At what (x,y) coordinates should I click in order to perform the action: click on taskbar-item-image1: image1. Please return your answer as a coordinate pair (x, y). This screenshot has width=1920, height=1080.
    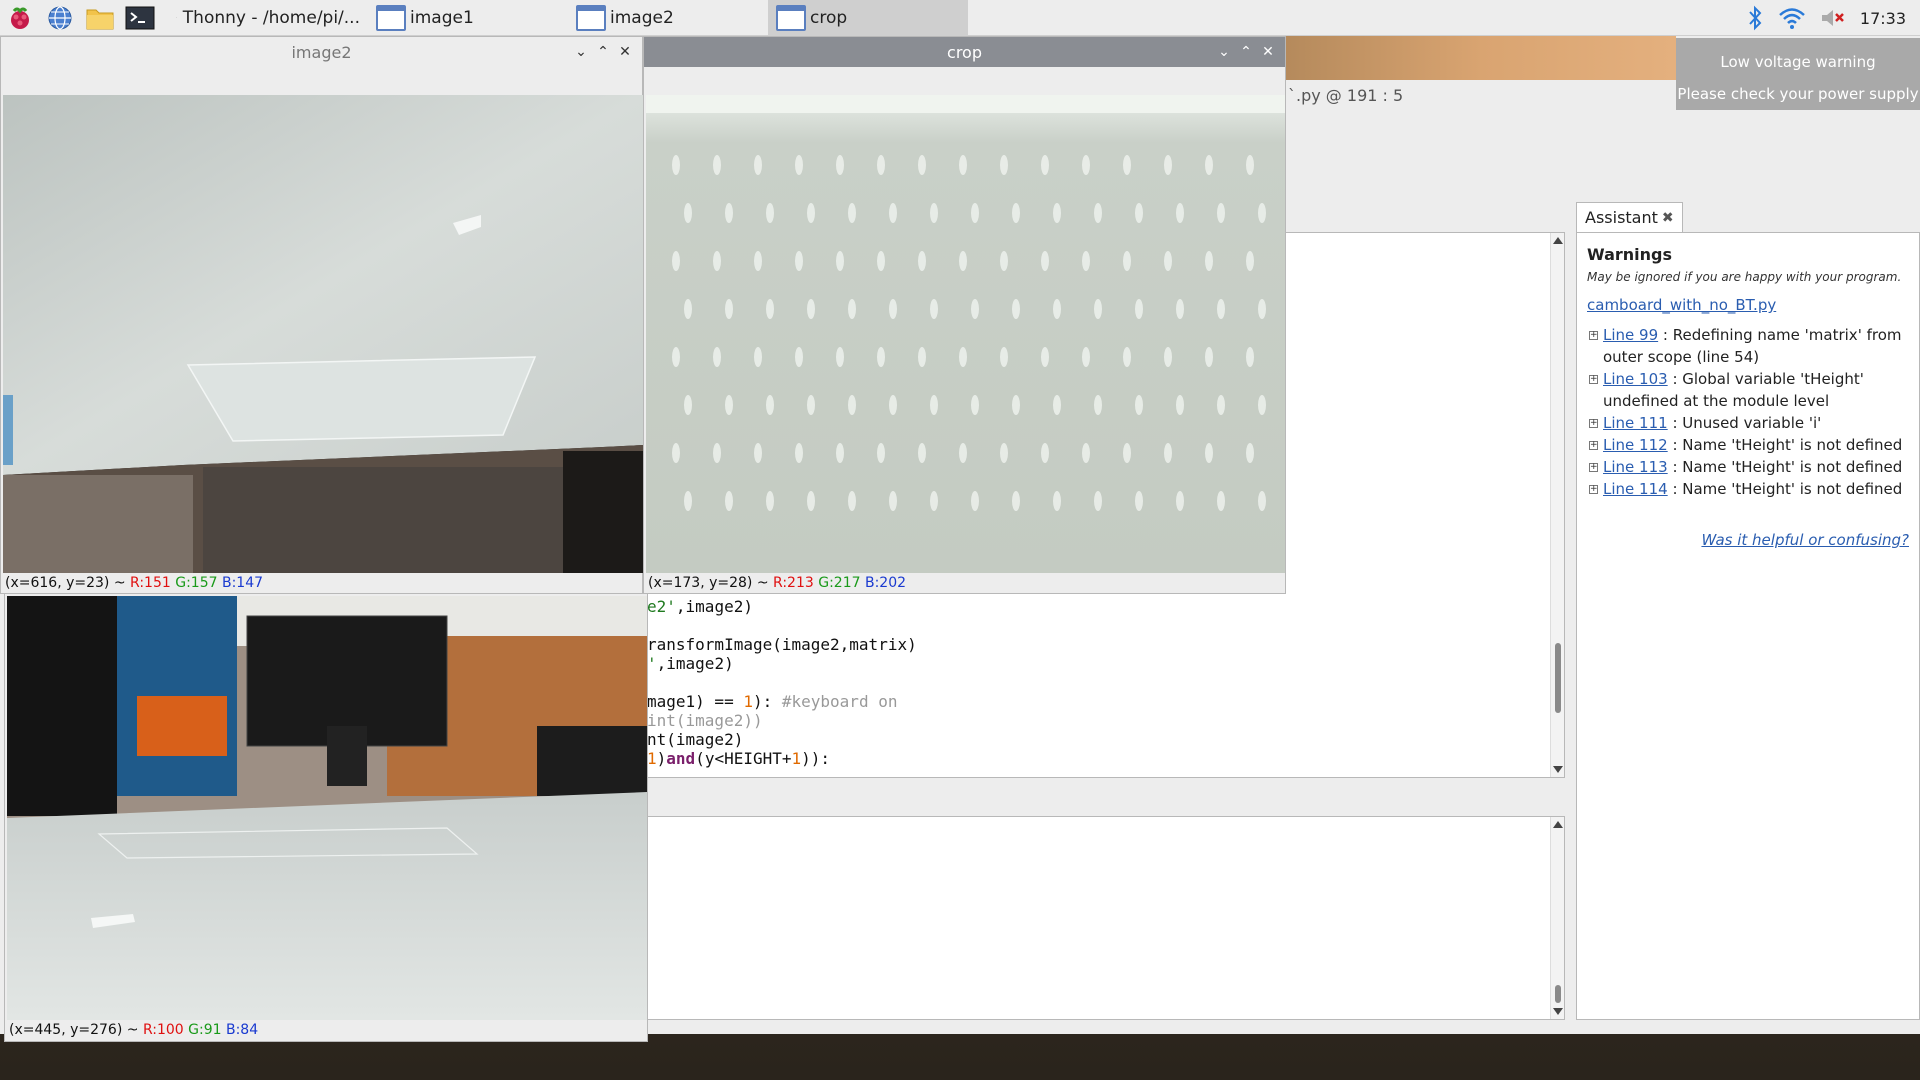
    Looking at the image, I should click on (468, 18).